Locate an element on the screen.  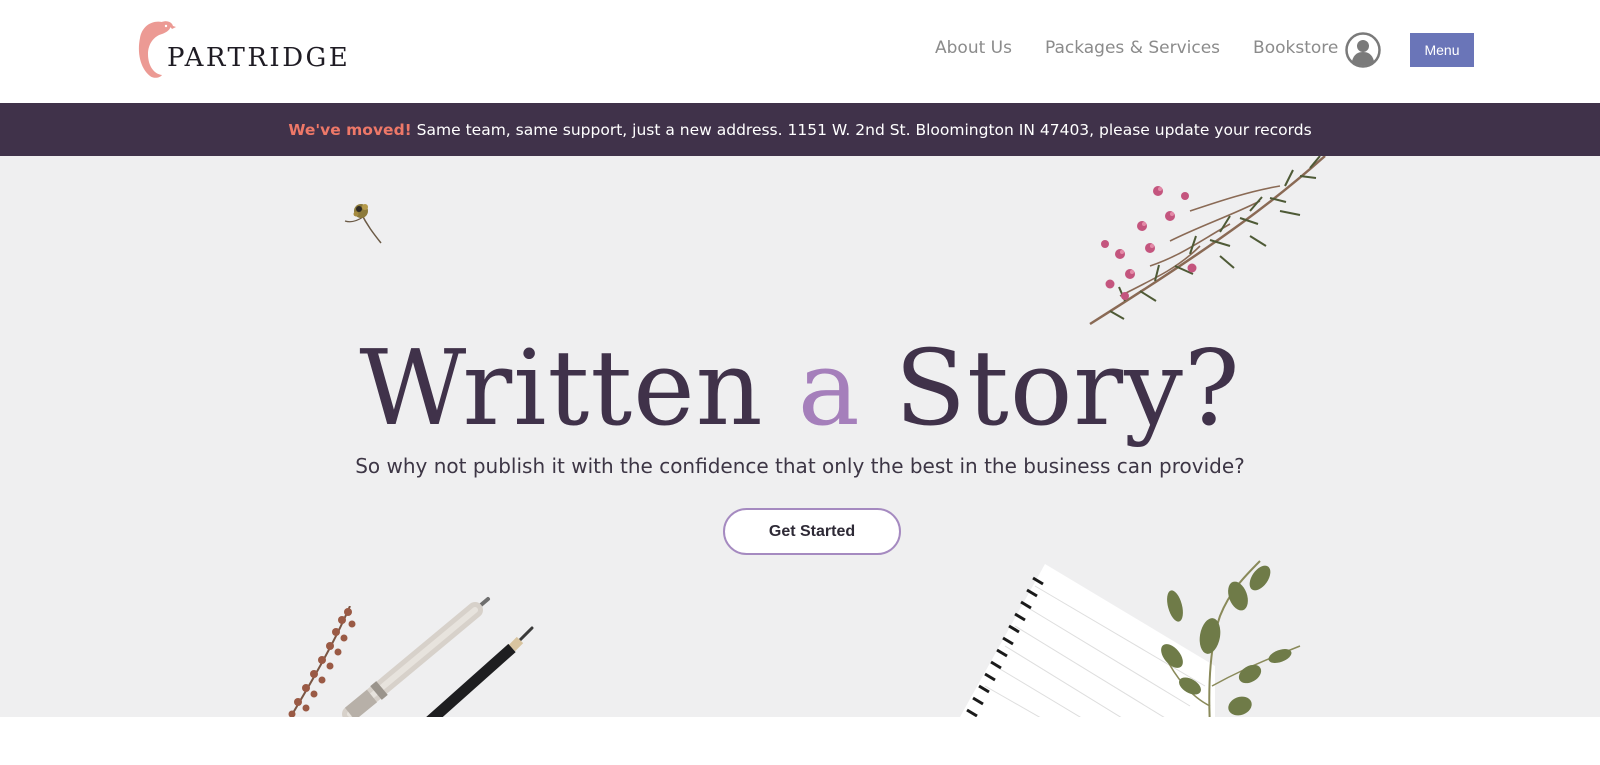
hero-title-part1: Written is located at coordinates (578, 388).